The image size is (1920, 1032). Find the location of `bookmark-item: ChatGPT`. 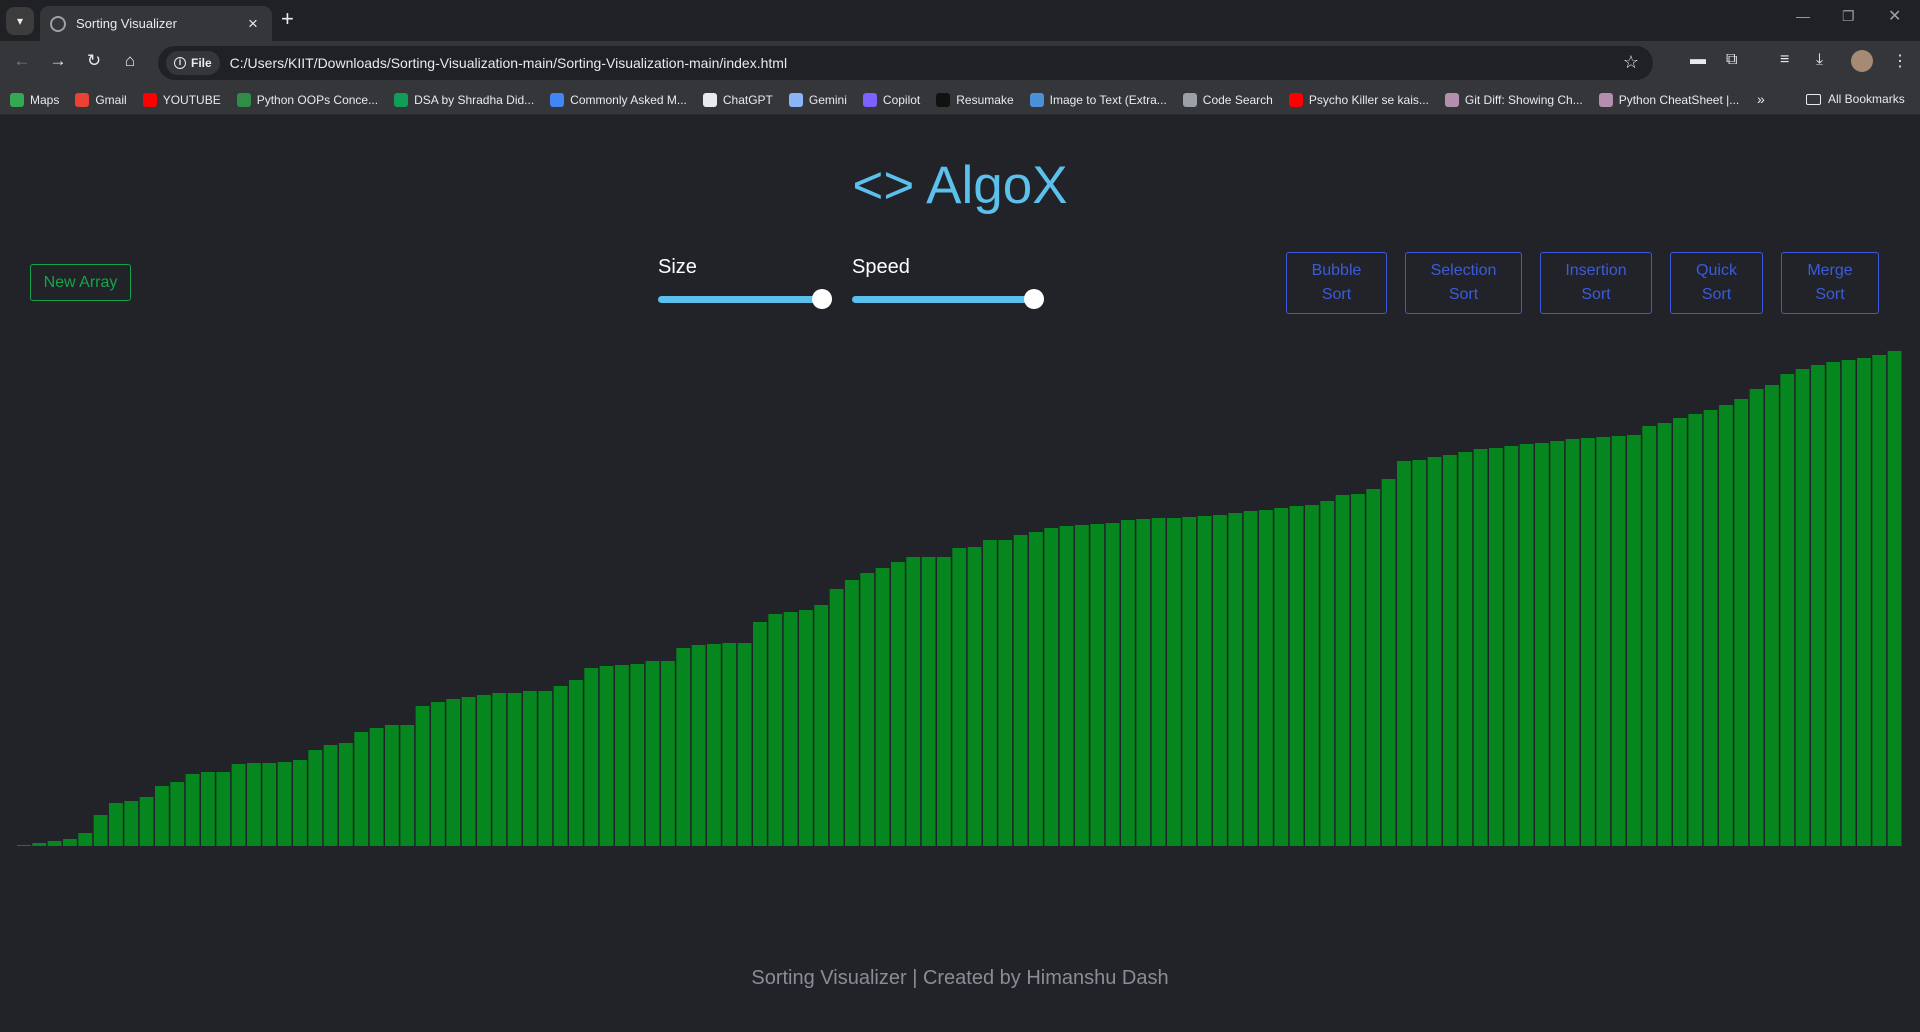

bookmark-item: ChatGPT is located at coordinates (737, 99).